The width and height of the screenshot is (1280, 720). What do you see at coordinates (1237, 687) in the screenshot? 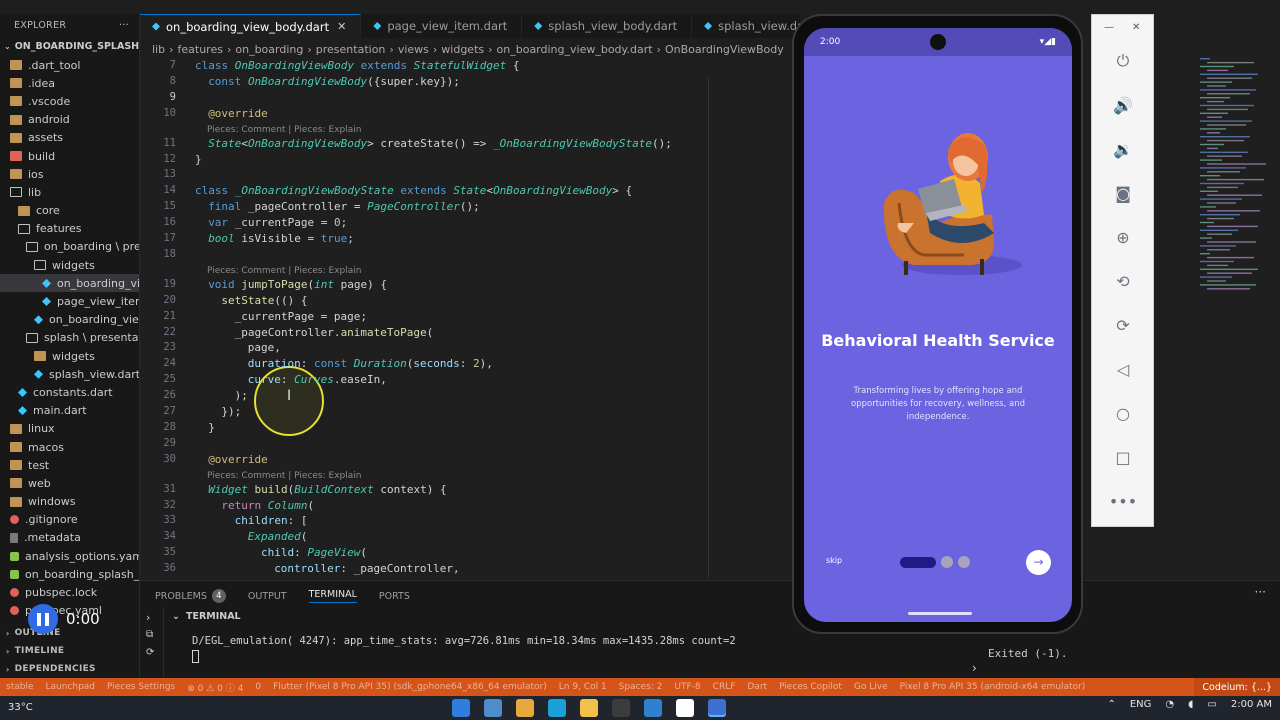
I see `codeium-status: Codeium: {...}` at bounding box center [1237, 687].